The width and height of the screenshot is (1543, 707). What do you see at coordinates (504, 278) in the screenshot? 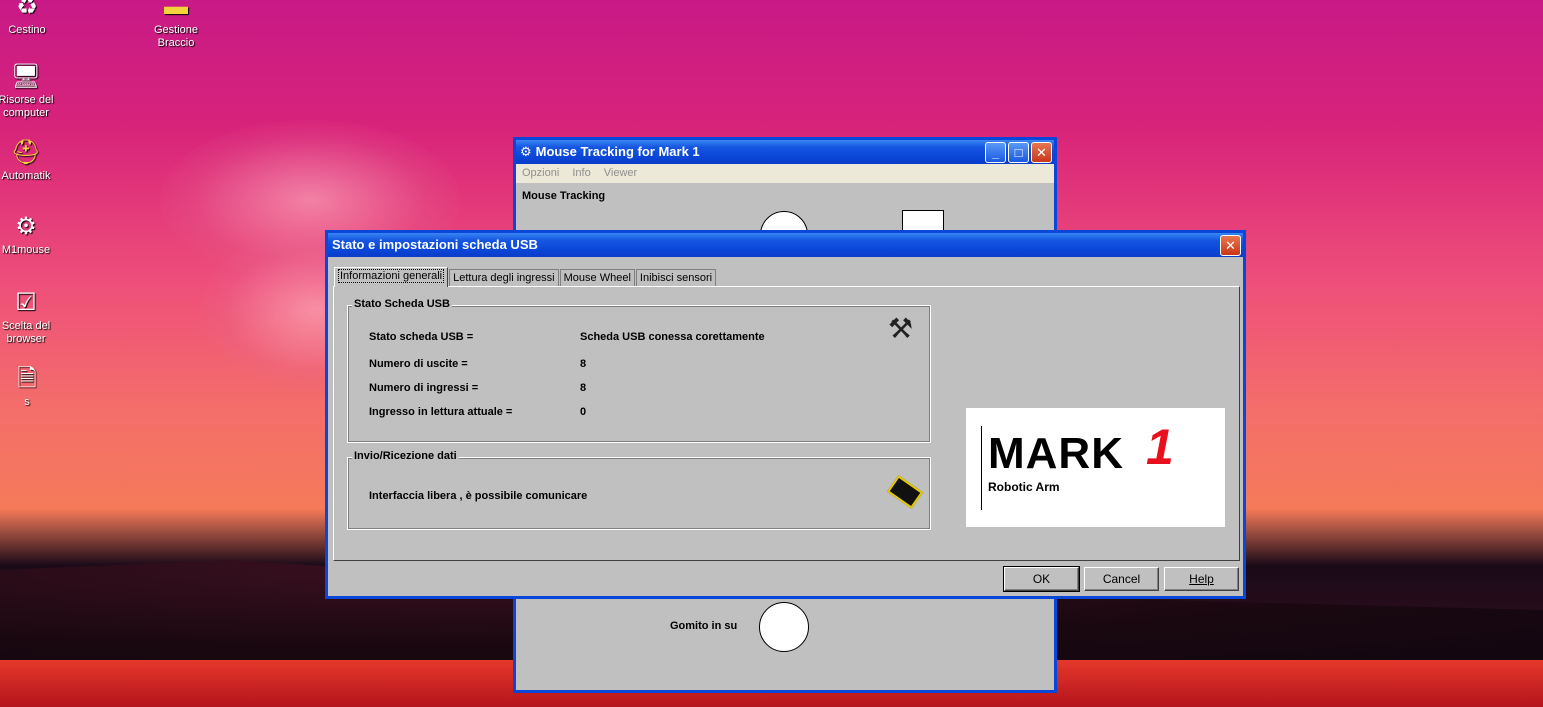
I see `tab-lettura-ingressi: Lettura degli ingressi` at bounding box center [504, 278].